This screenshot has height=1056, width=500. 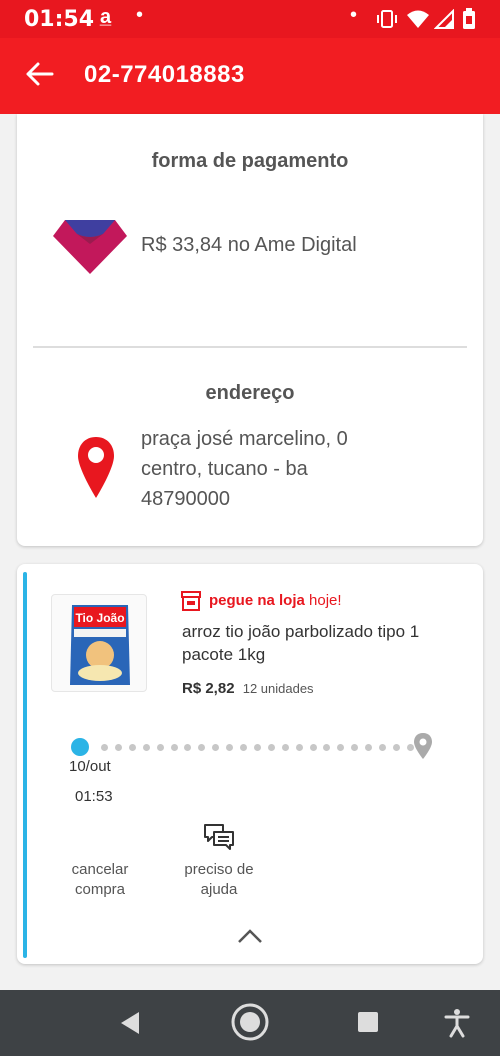 What do you see at coordinates (90, 766) in the screenshot?
I see `tracking-date: 10/out` at bounding box center [90, 766].